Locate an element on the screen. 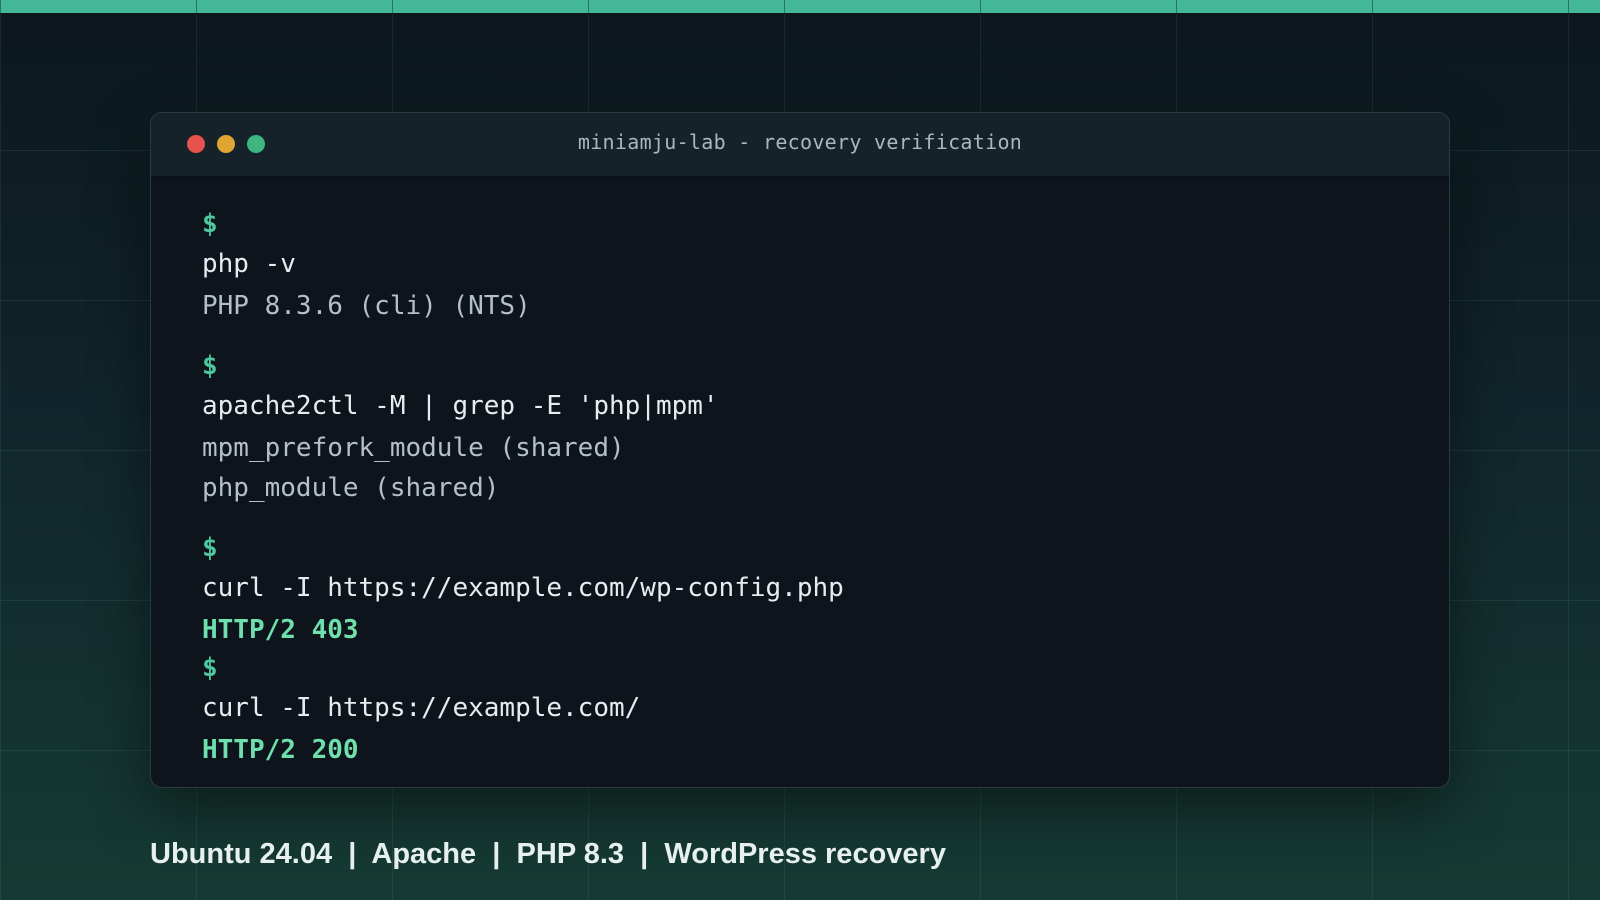  command-line: apache2ctl -M | grep -E 'php|mpm' is located at coordinates (460, 406).